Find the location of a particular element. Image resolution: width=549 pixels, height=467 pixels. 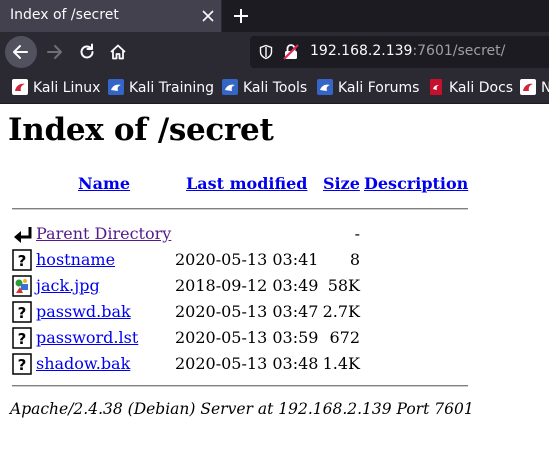

bookmark-kali-docs: Kali Docs is located at coordinates (470, 88).